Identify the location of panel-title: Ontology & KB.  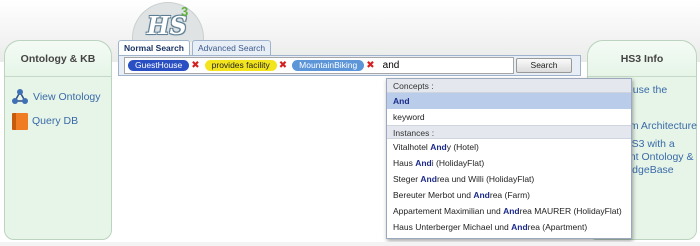
(58, 59).